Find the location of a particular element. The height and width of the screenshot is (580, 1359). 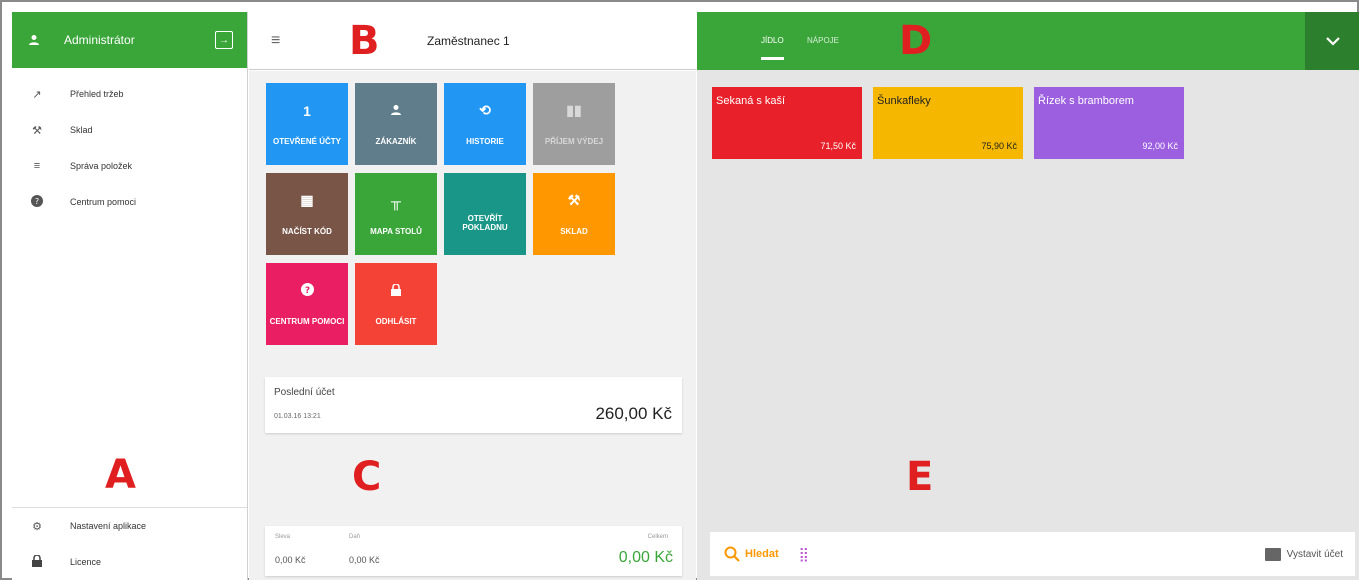

tile-label: MAPA STOLŮ is located at coordinates (396, 231).